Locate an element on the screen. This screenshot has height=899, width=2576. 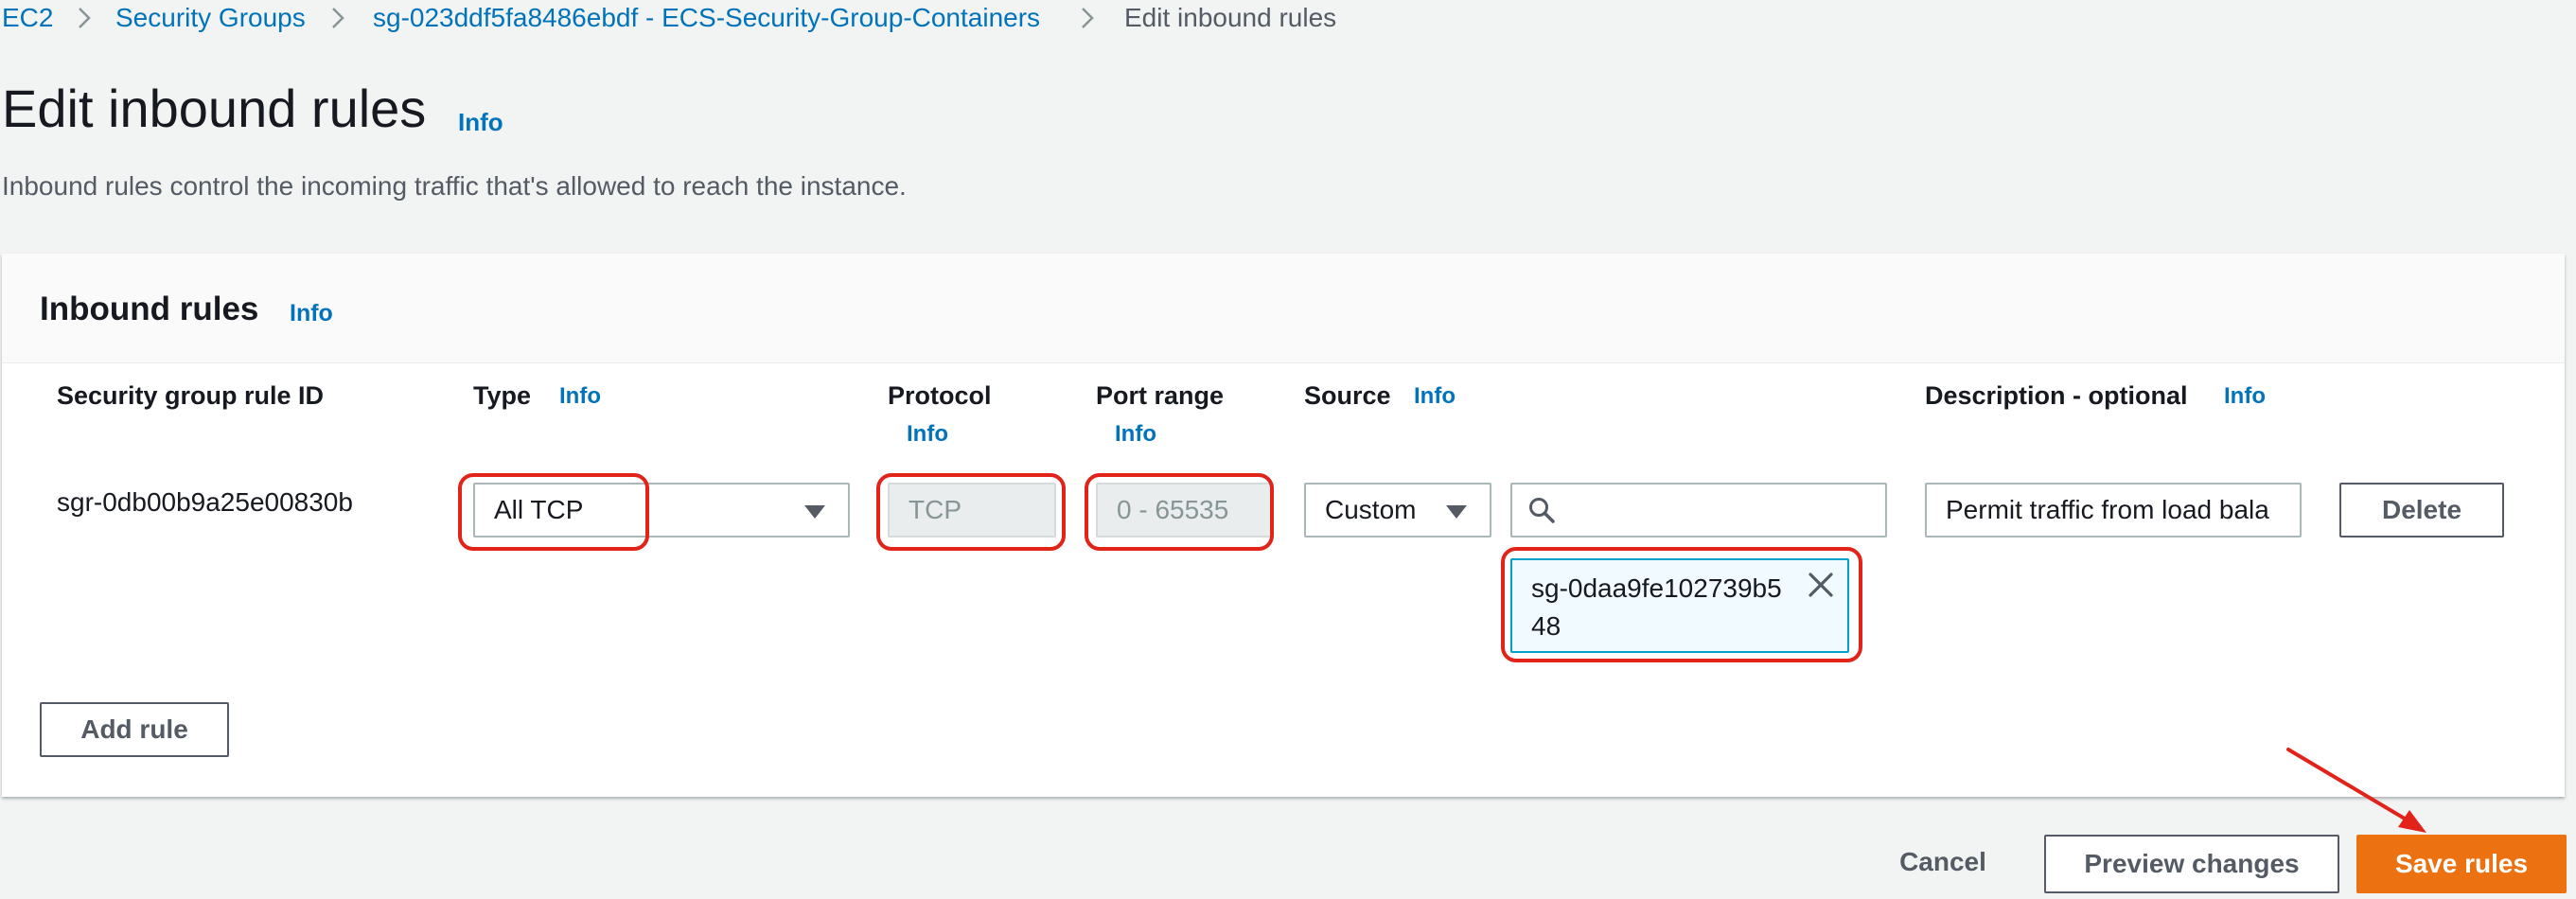
page-title-info-link: Info is located at coordinates (480, 122).